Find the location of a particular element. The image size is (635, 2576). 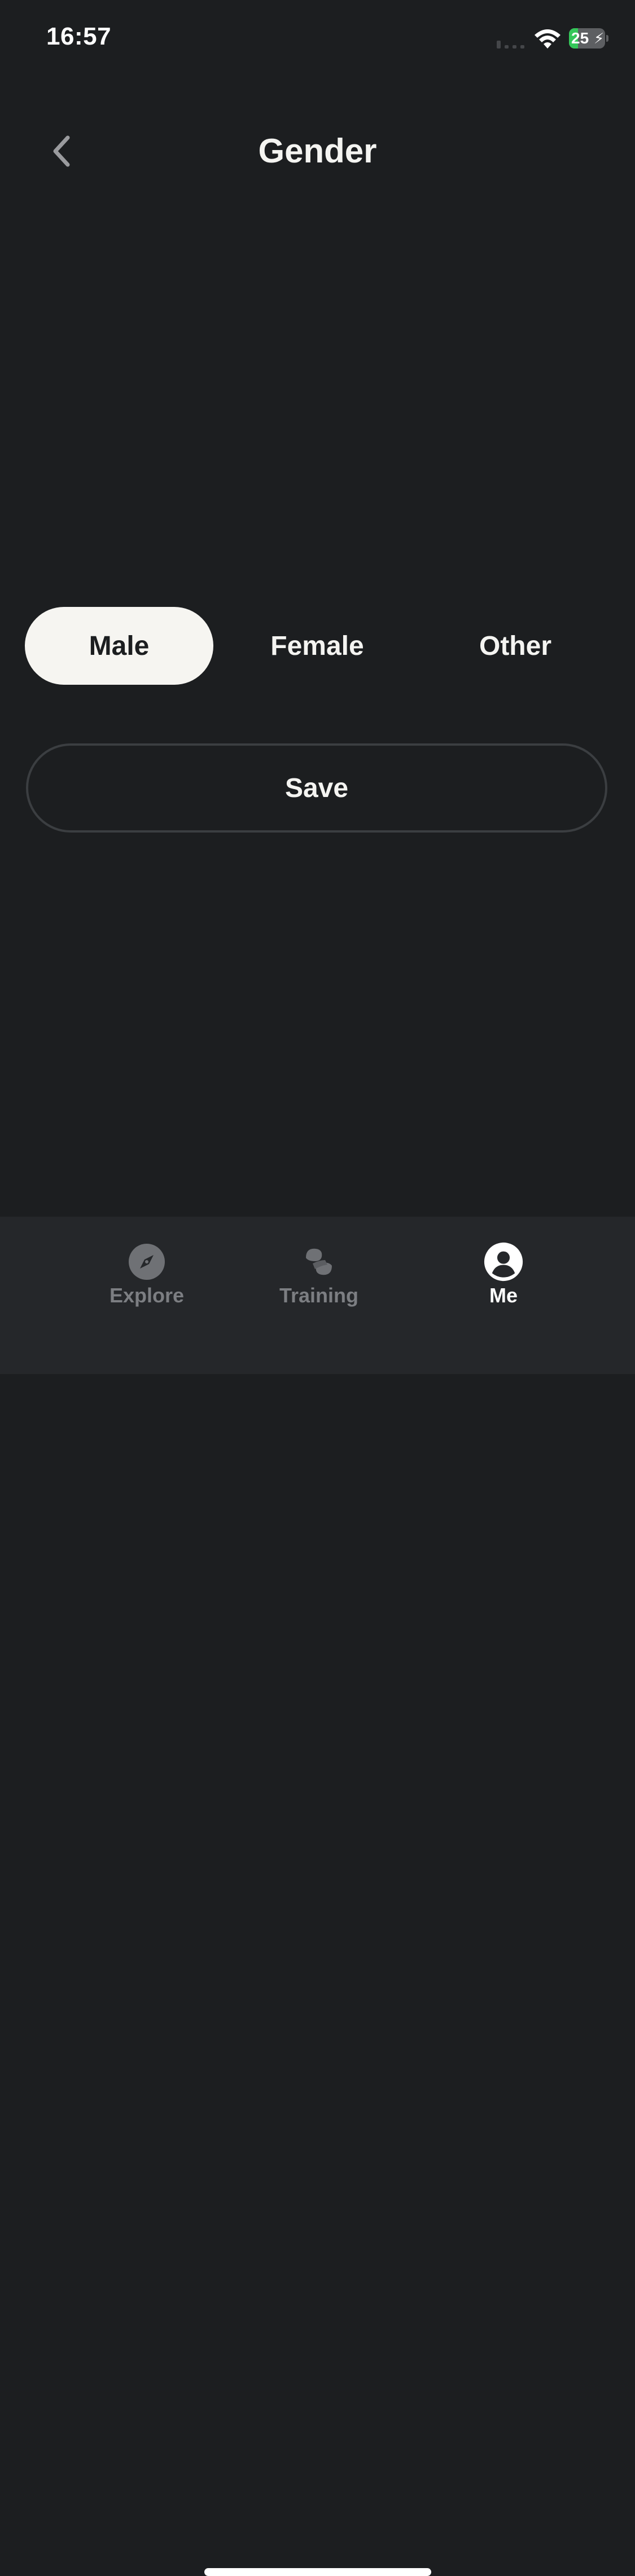

gender-option-label: Female is located at coordinates (317, 646).